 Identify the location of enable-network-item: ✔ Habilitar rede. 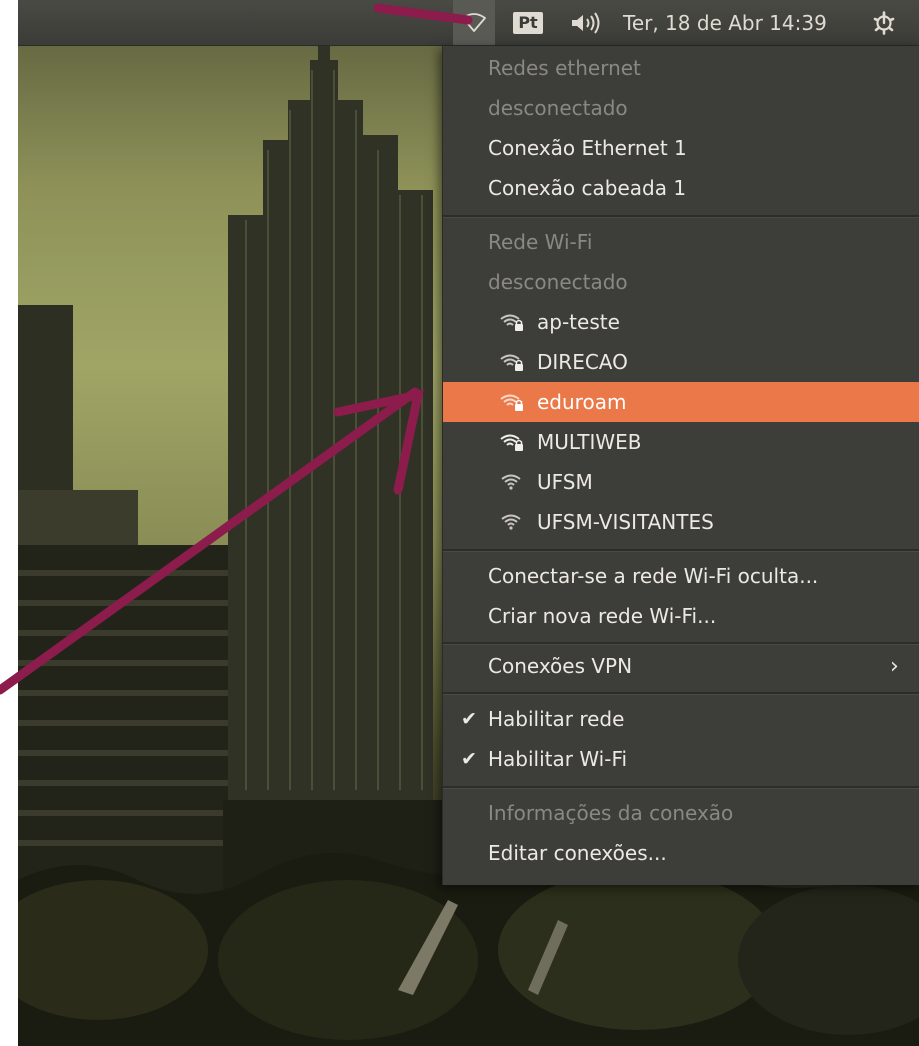
(681, 719).